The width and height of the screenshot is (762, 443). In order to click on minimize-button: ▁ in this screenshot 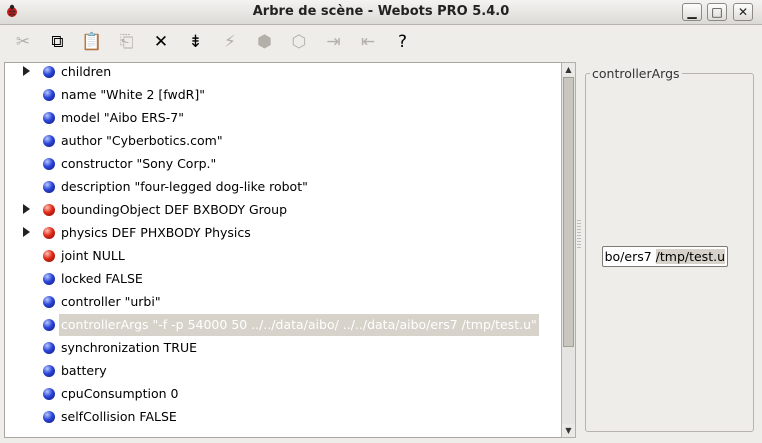, I will do `click(692, 12)`.